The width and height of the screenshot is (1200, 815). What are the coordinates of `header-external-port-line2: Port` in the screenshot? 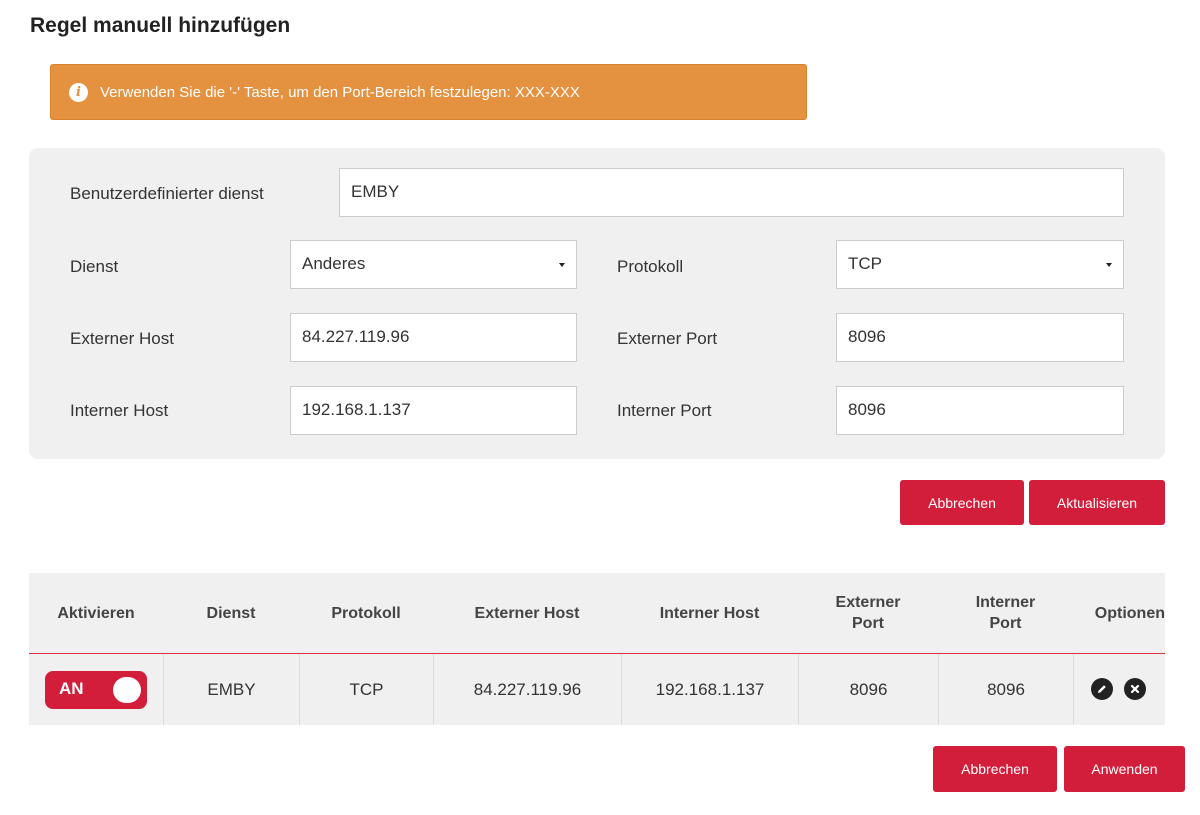 It's located at (868, 623).